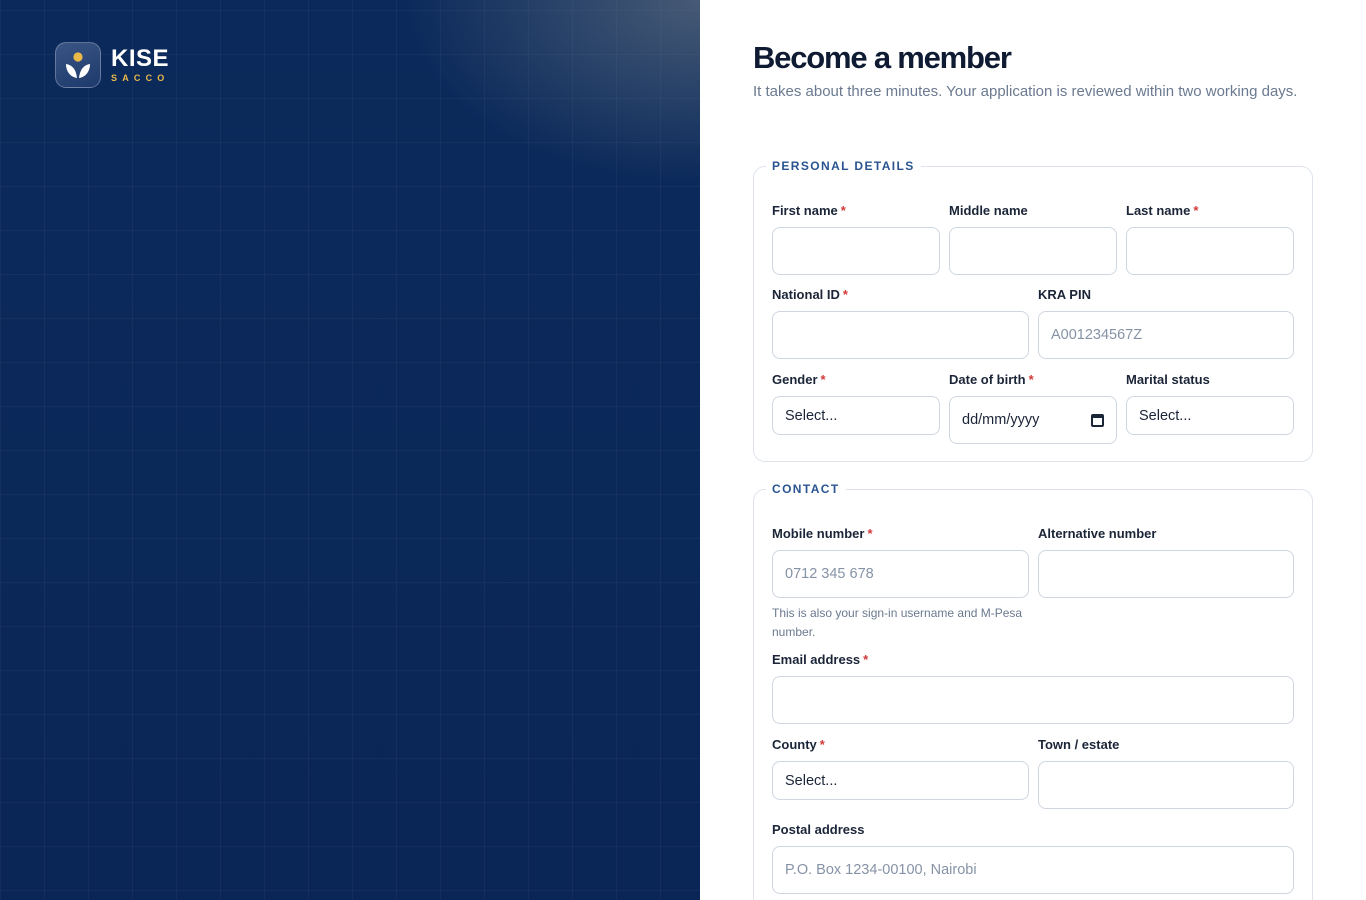 This screenshot has height=900, width=1366. Describe the element at coordinates (1168, 379) in the screenshot. I see `marital-status-label: Marital status` at that location.